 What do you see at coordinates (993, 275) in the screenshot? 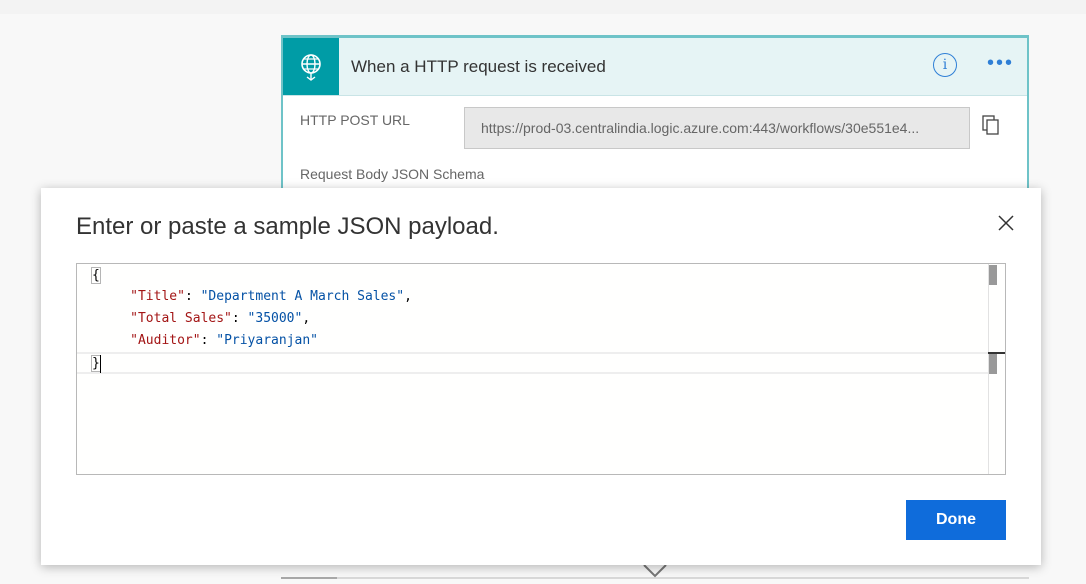
I see `scrollbar-thumb` at bounding box center [993, 275].